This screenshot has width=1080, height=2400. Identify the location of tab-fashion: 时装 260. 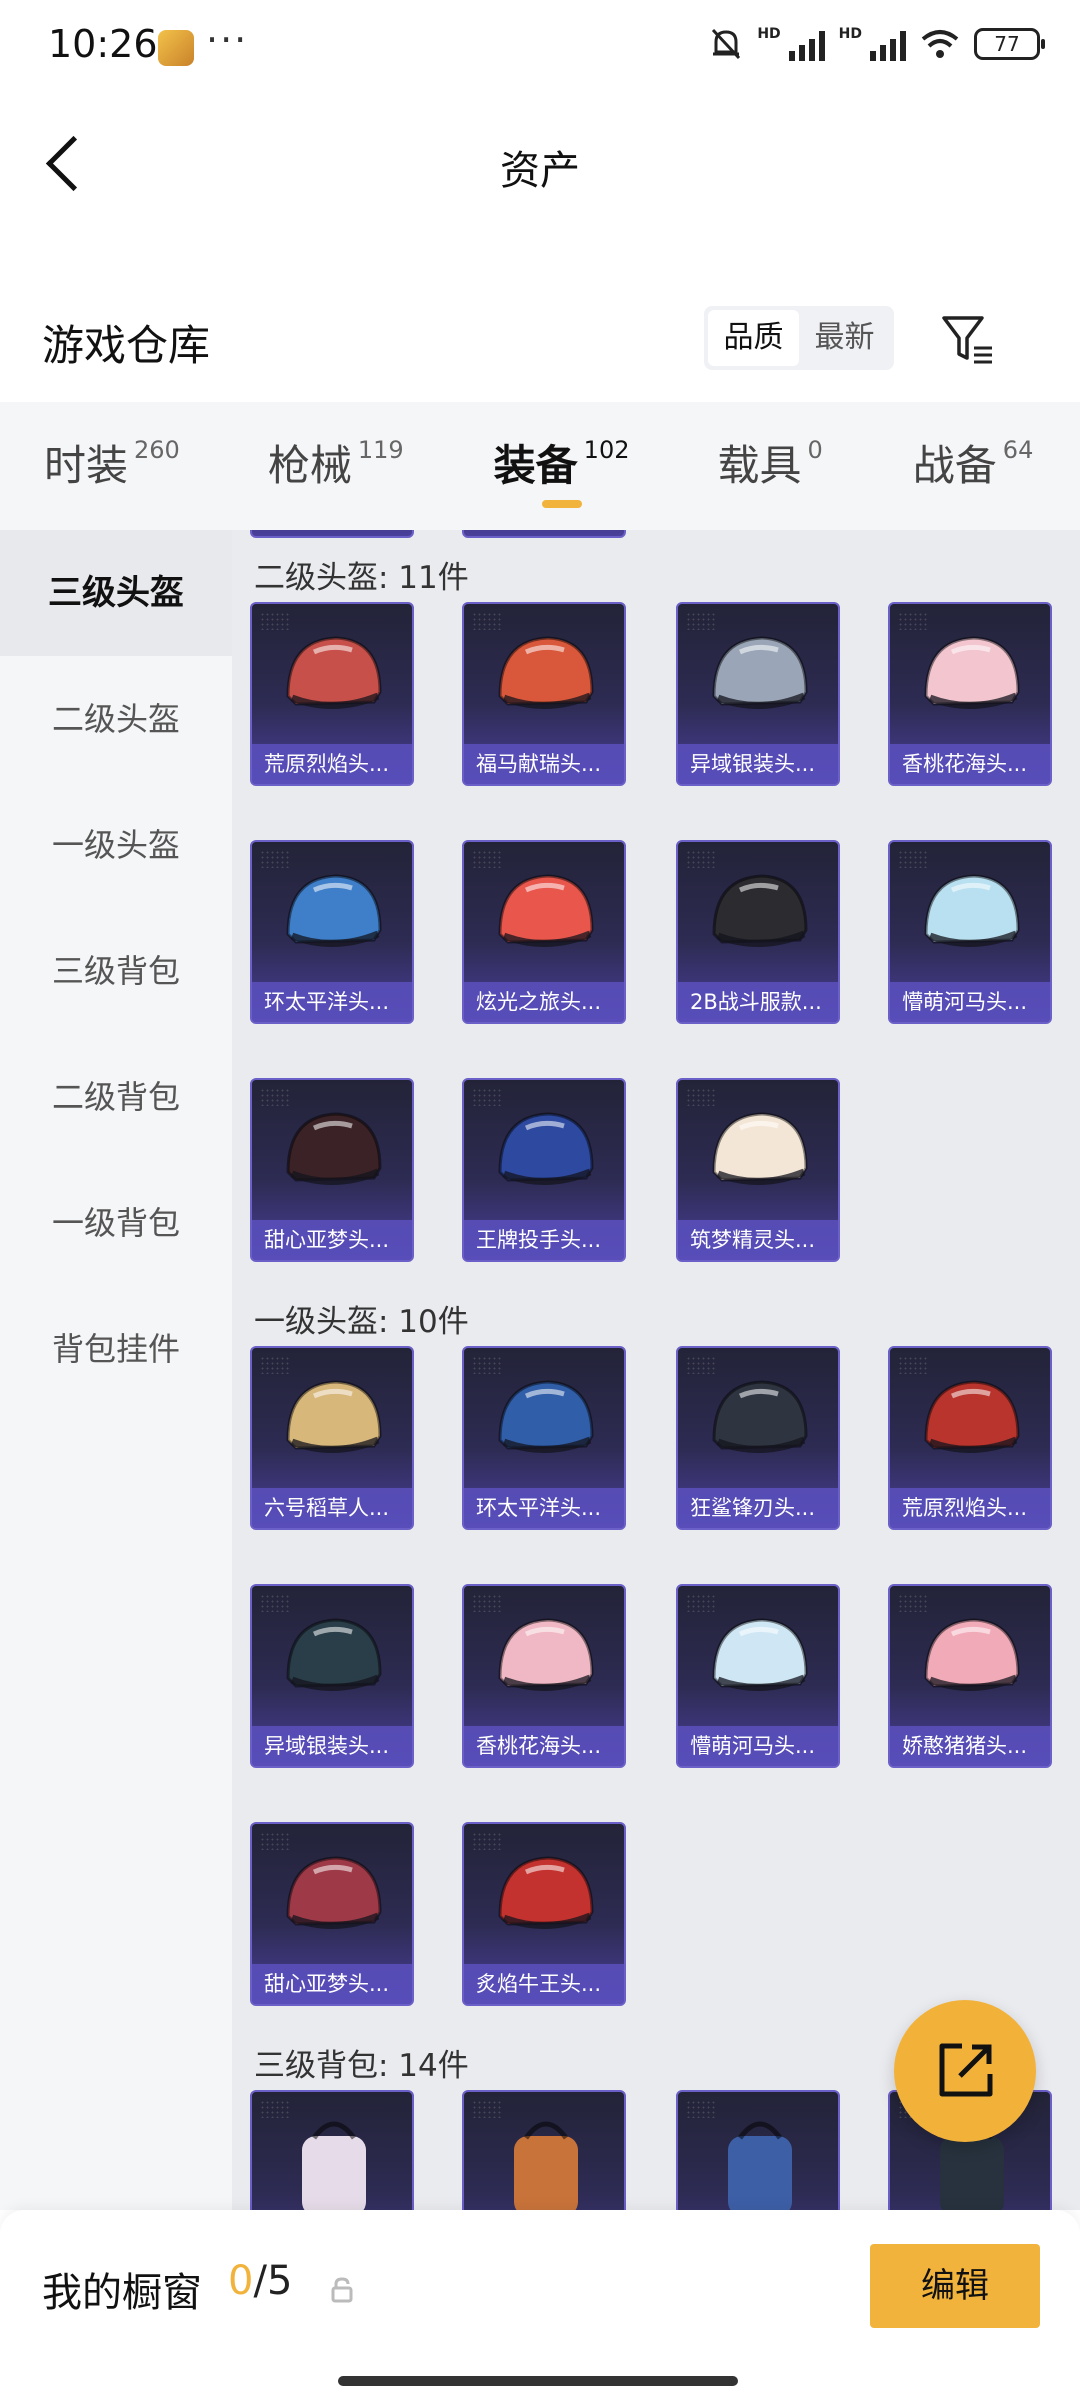
(112, 466).